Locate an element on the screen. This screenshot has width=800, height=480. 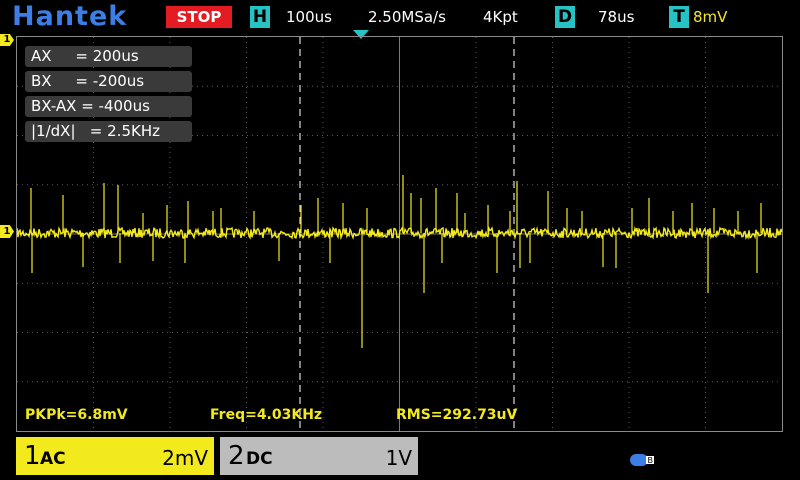
cursor-freq-readout: |1/dX| = 2.5KHz is located at coordinates (108, 131).